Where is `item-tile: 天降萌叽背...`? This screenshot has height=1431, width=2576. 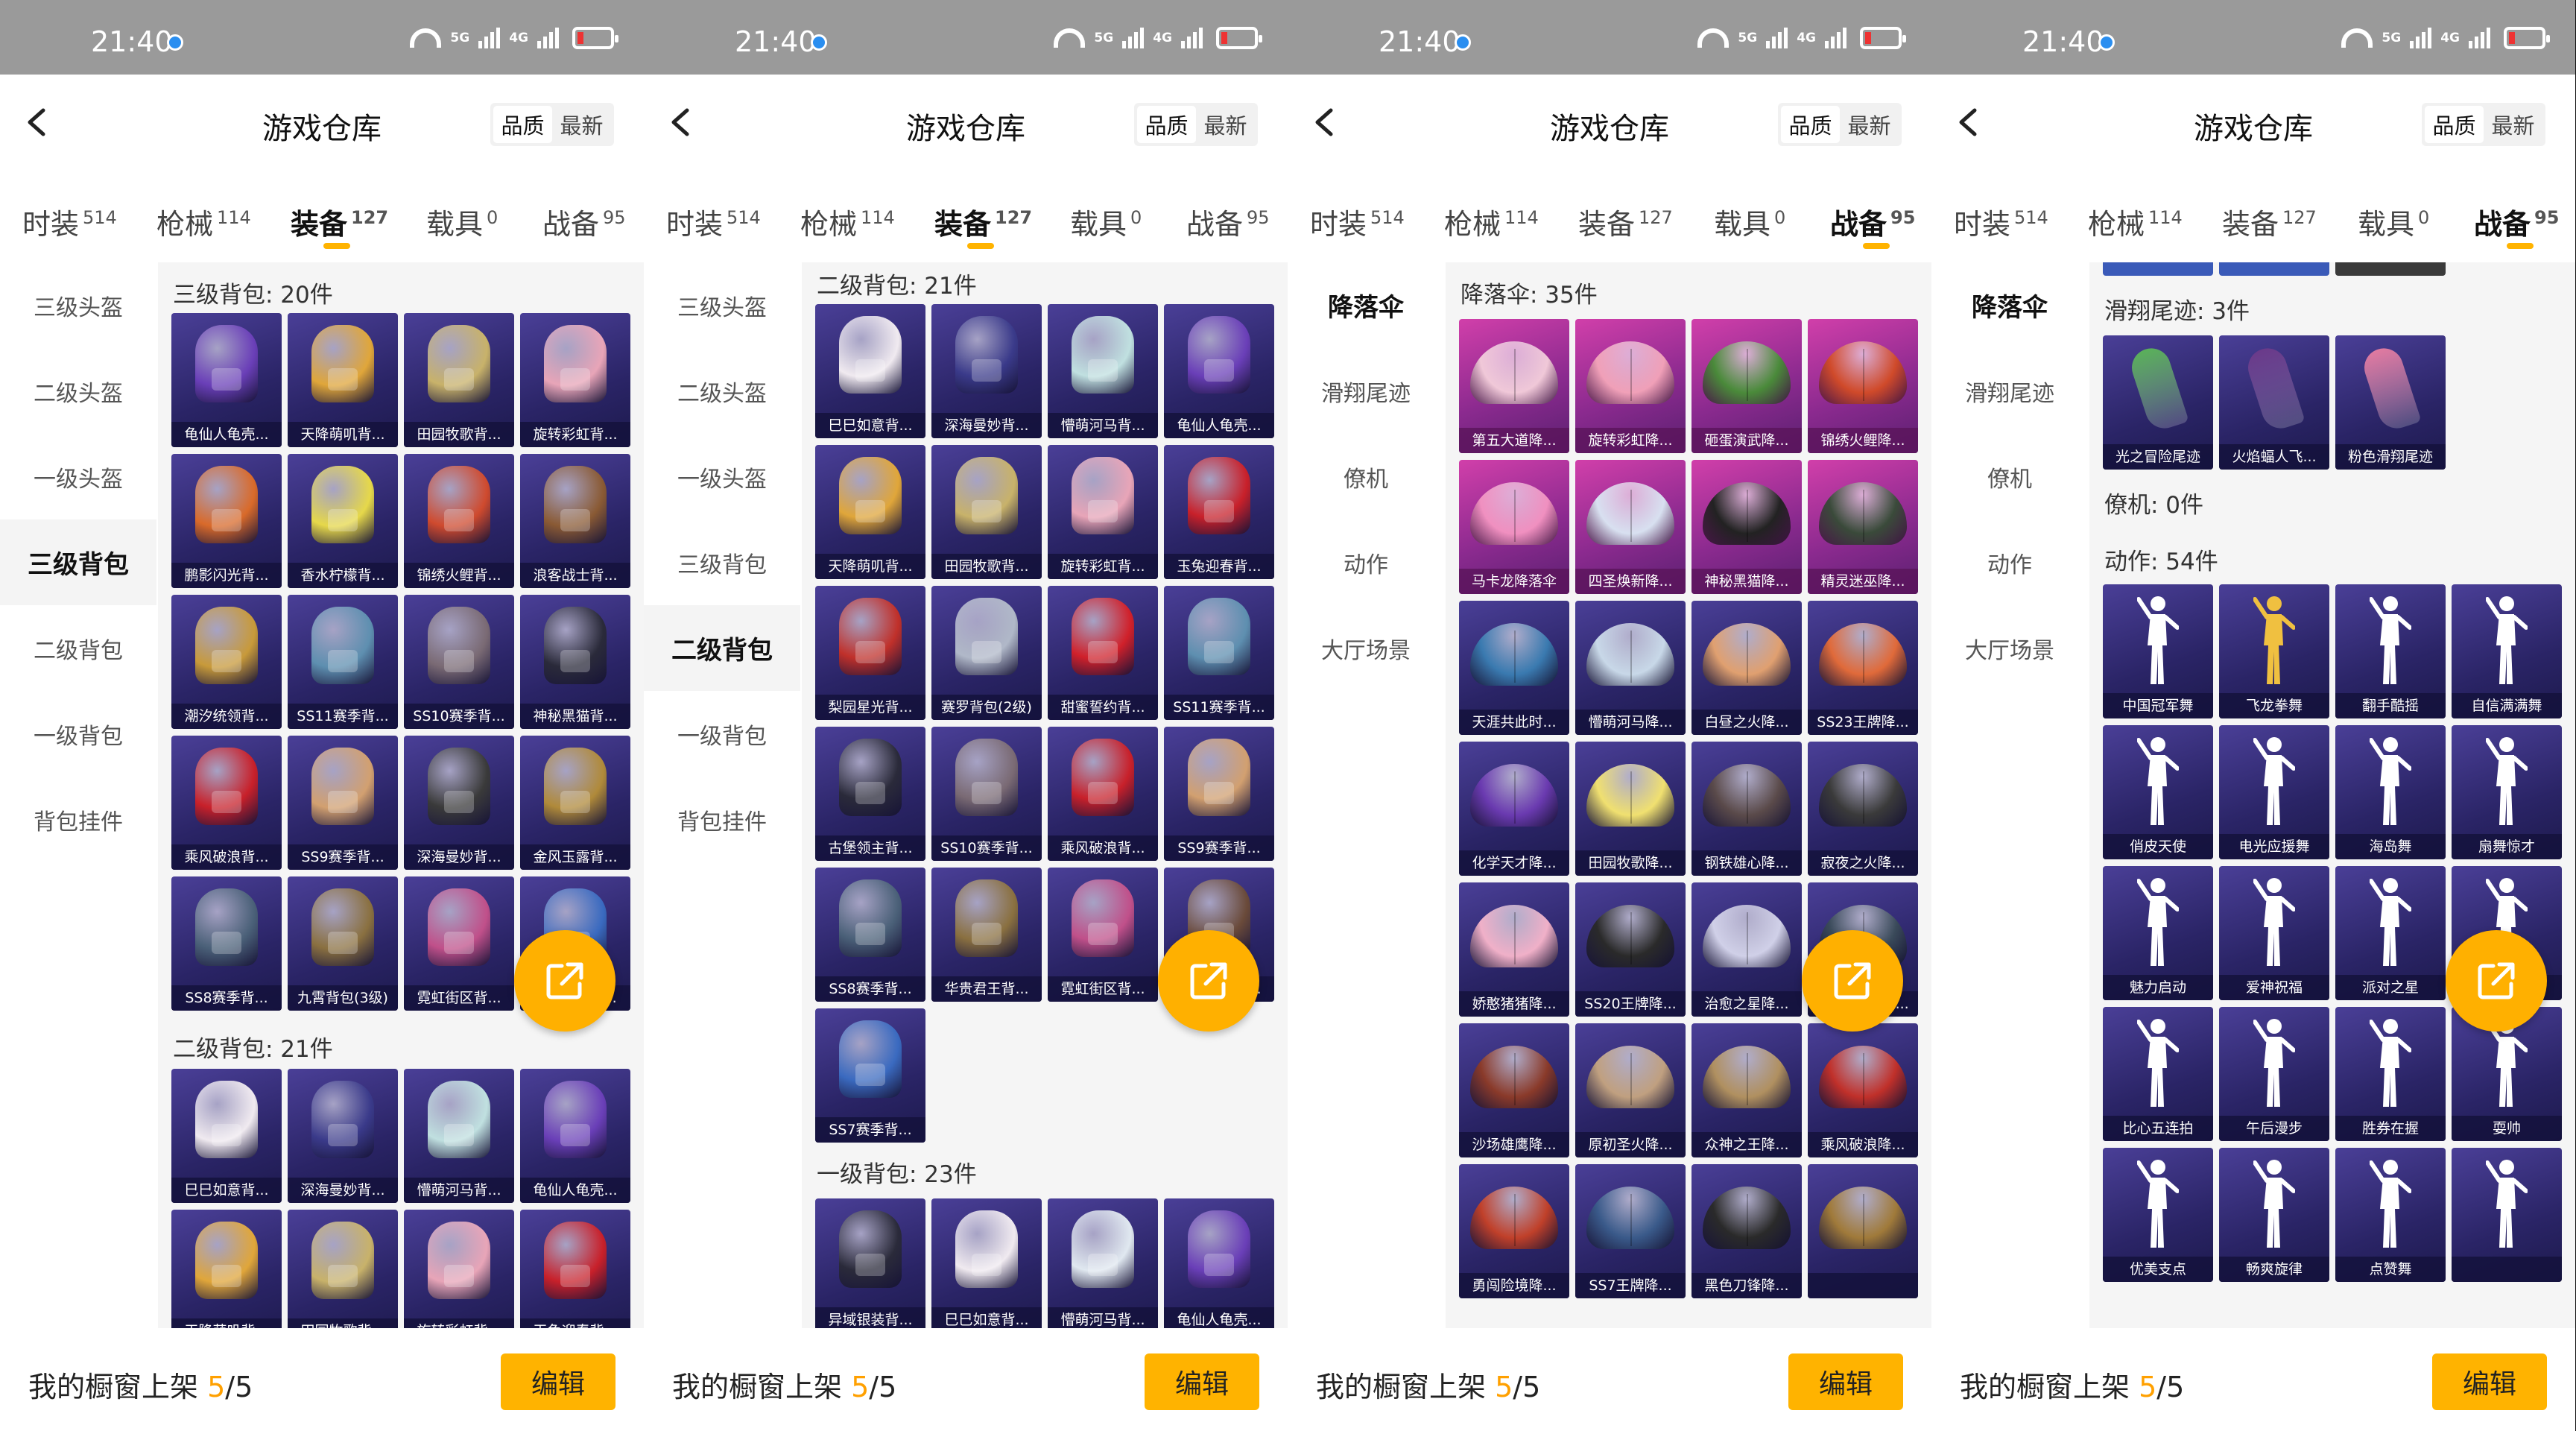
item-tile: 天降萌叽背... is located at coordinates (343, 380).